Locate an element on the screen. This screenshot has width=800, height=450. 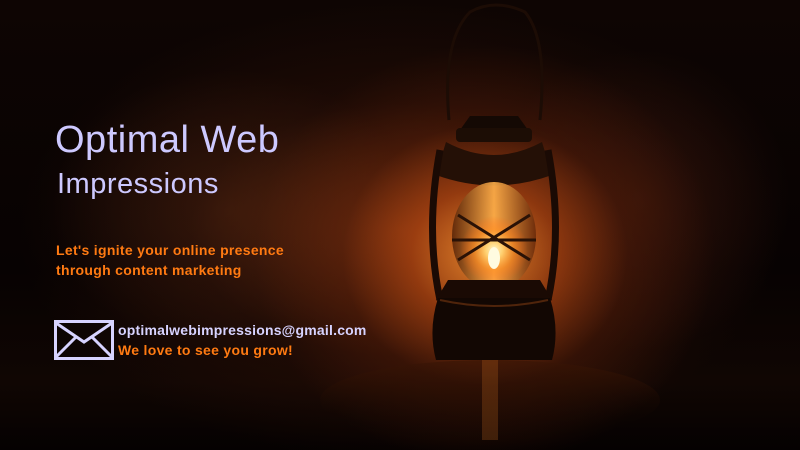
lantern-burner is located at coordinates (494, 290).